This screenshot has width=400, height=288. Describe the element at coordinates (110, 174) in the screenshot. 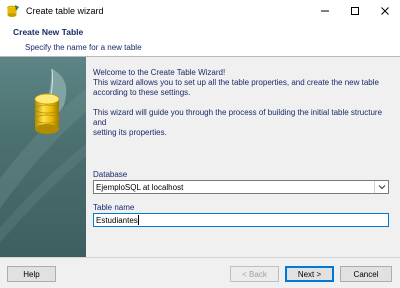

I see `database-label: Database` at that location.